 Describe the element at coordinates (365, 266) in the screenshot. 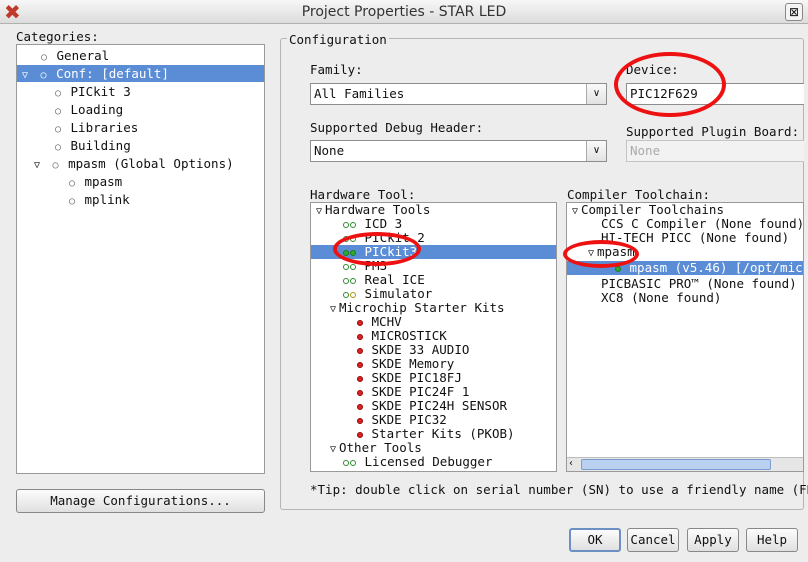

I see `tool-pm3: PM3` at that location.